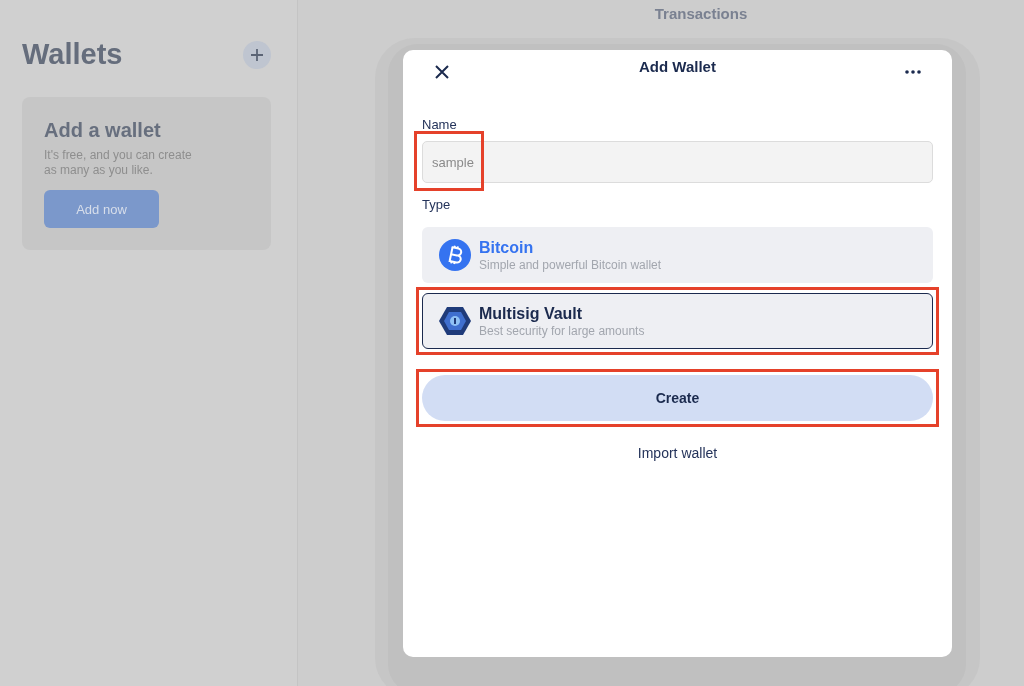  Describe the element at coordinates (455, 321) in the screenshot. I see `vault-icon` at that location.